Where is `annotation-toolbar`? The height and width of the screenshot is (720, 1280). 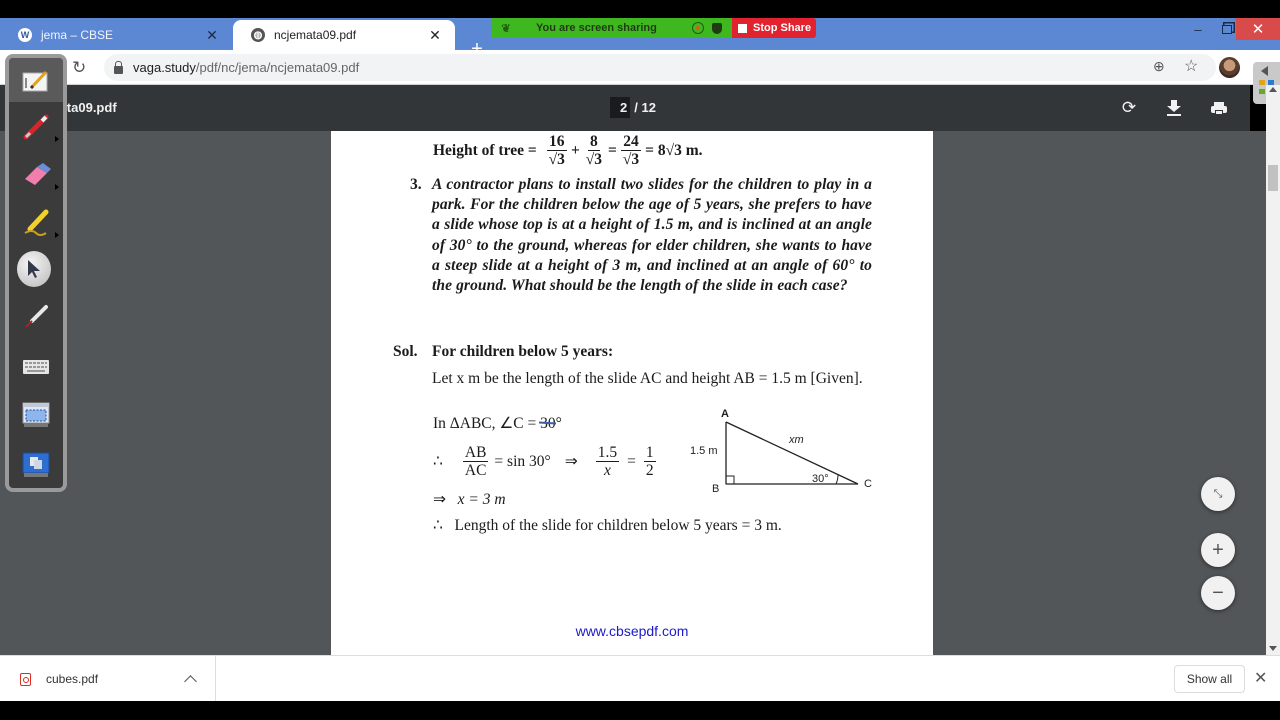 annotation-toolbar is located at coordinates (36, 273).